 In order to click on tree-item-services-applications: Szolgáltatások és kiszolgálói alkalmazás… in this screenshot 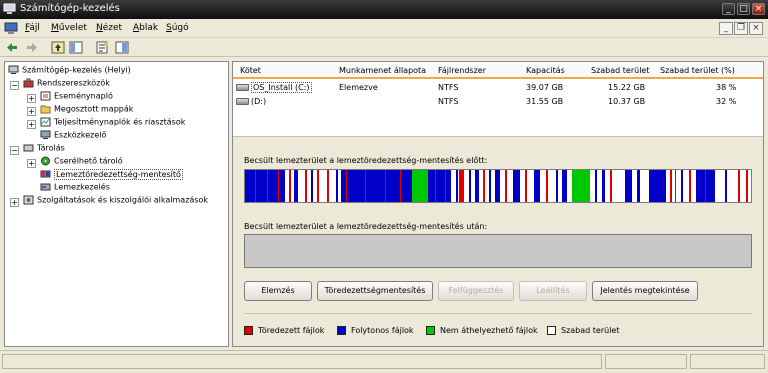, I will do `click(115, 201)`.